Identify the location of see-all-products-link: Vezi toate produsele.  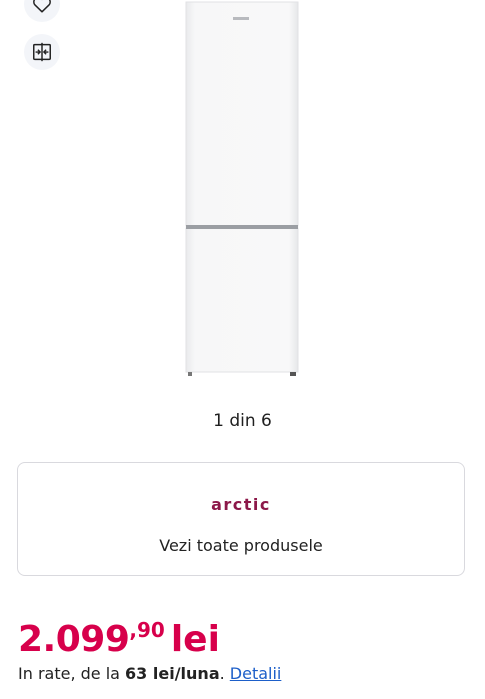
(241, 545).